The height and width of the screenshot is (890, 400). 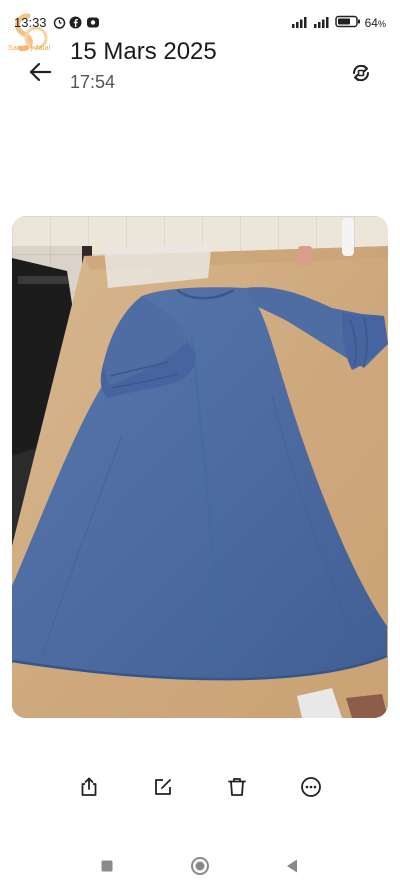 I want to click on share-button, so click(x=89, y=787).